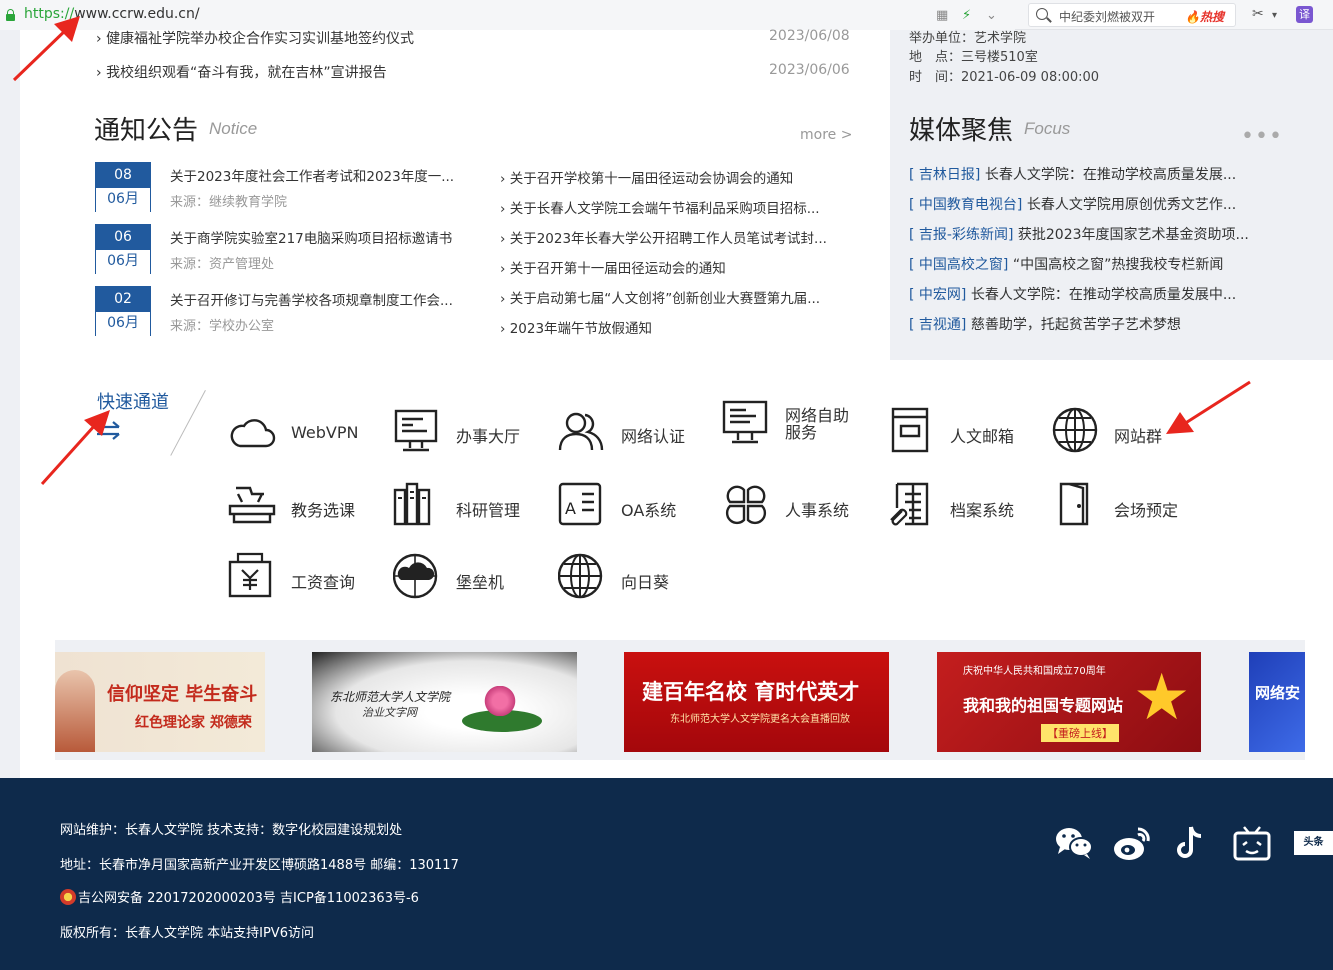  I want to click on notice-date-box: 02 06月, so click(123, 311).